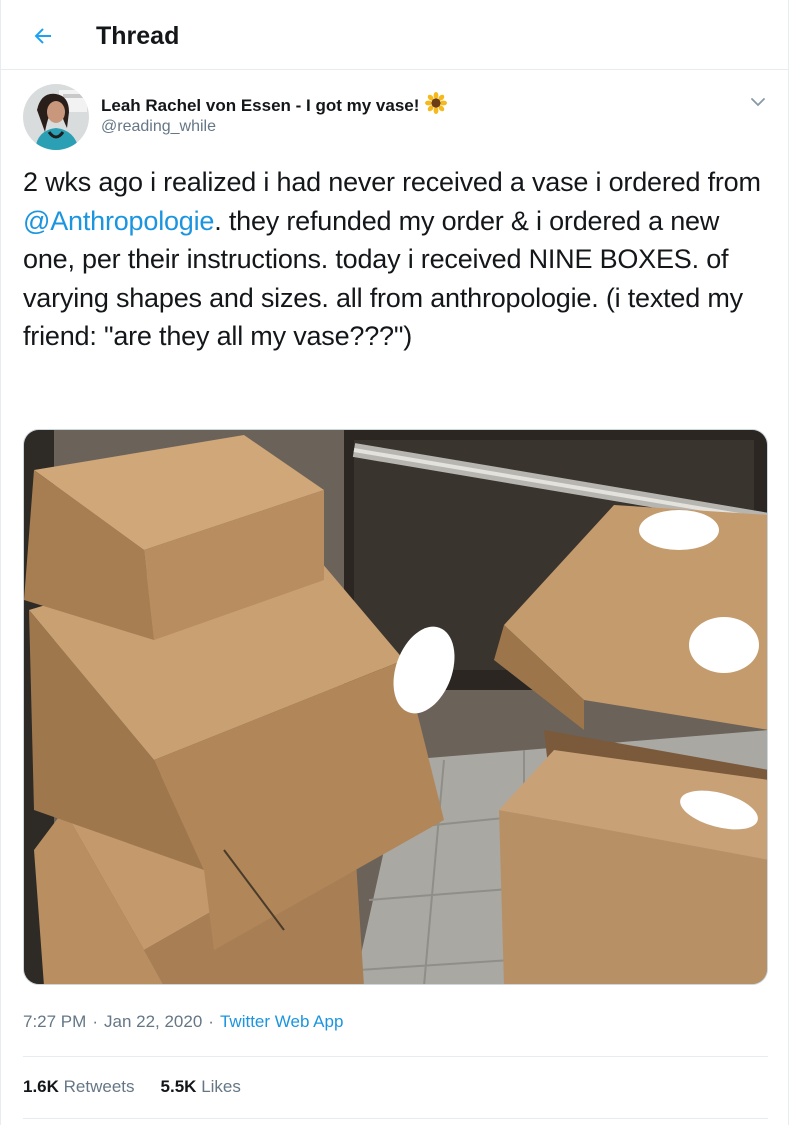 This screenshot has width=789, height=1125. Describe the element at coordinates (260, 105) in the screenshot. I see `author-display-name: Leah Rachel von Essen - I got my vase!` at that location.